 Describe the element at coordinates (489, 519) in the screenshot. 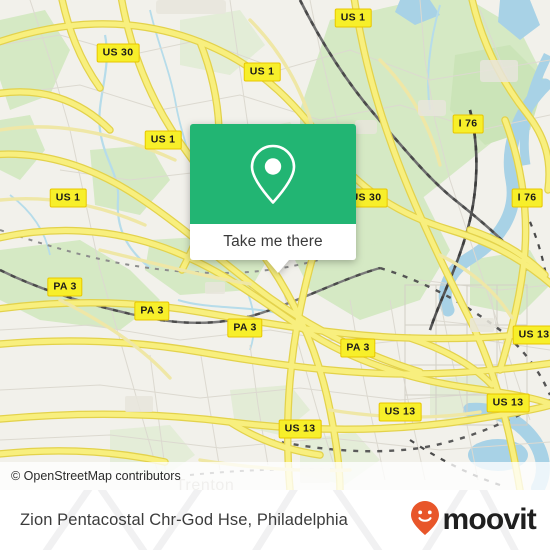

I see `moovit-wordmark: moovit` at that location.